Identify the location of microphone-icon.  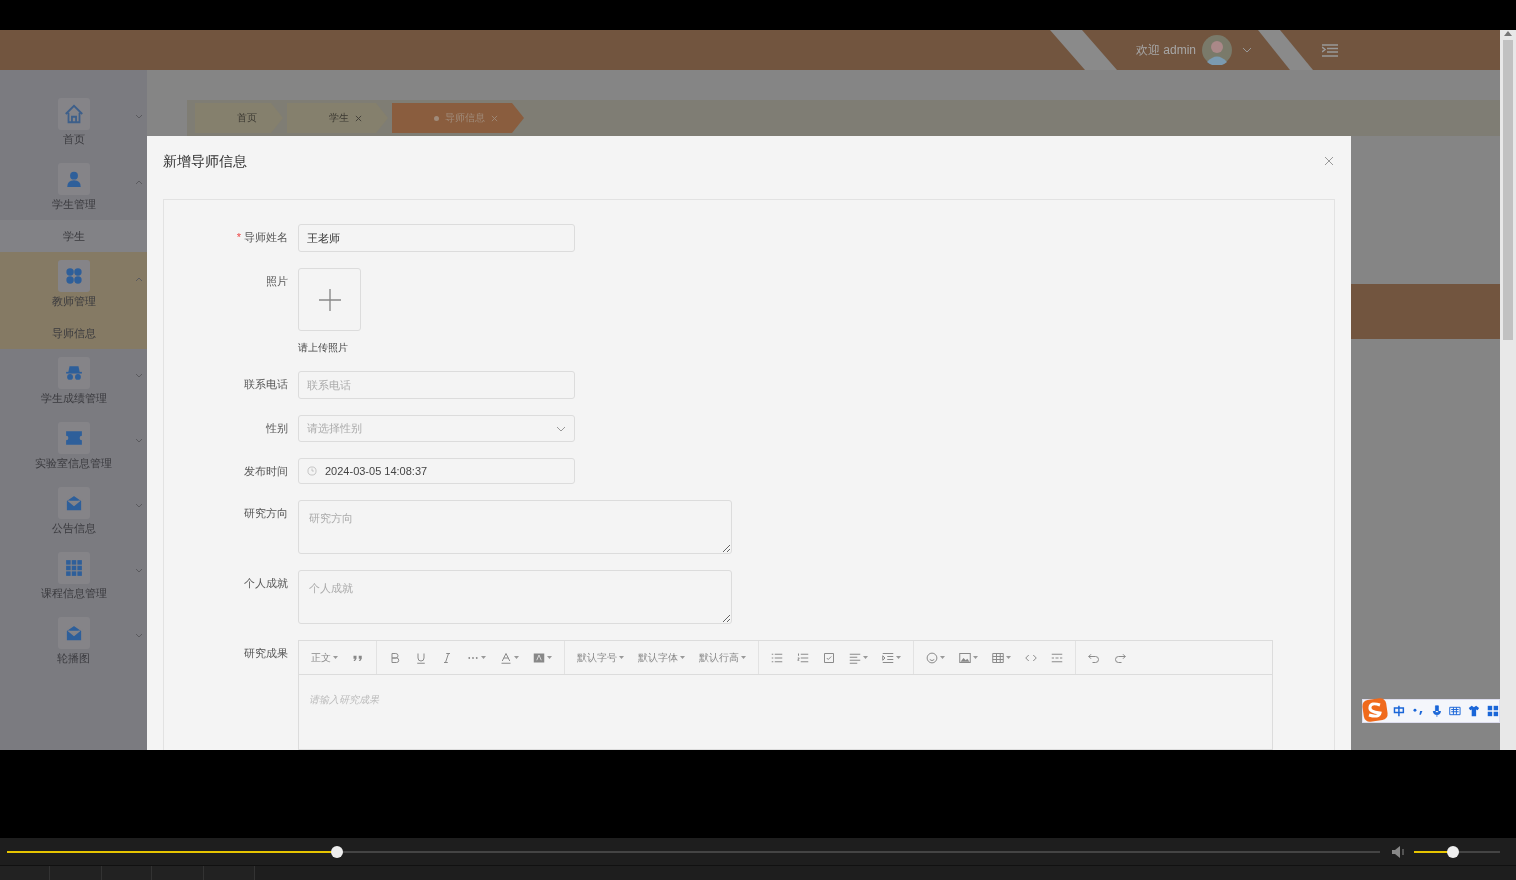
(1436, 711).